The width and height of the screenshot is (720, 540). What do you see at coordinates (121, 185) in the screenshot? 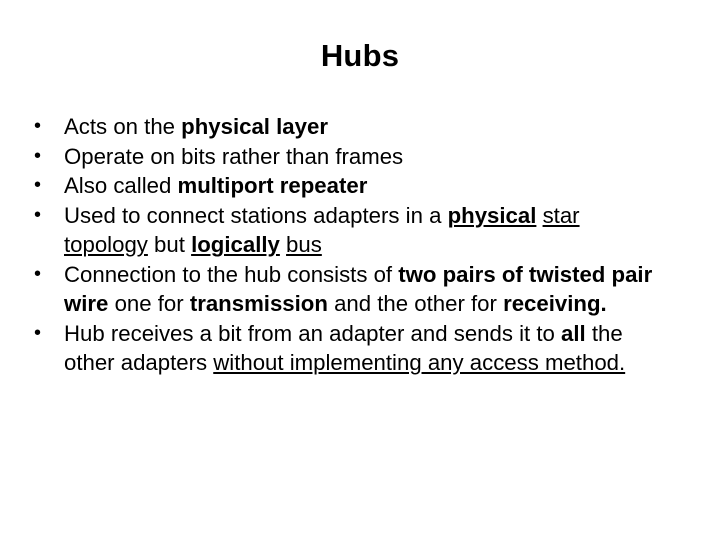
I see `bullet-text-run: Also called` at bounding box center [121, 185].